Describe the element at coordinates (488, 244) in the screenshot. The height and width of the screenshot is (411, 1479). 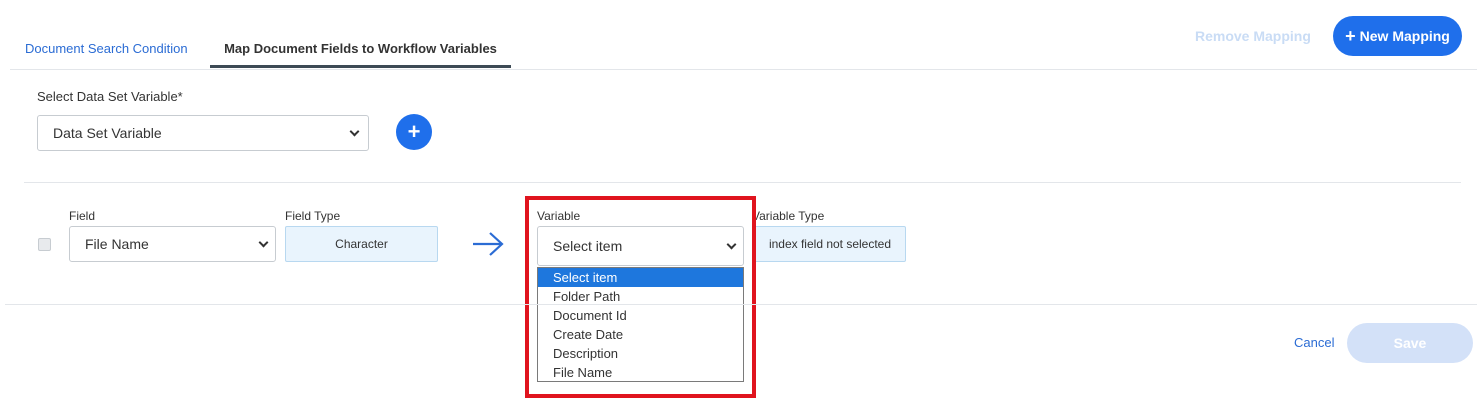
I see `arrow-right-icon` at that location.